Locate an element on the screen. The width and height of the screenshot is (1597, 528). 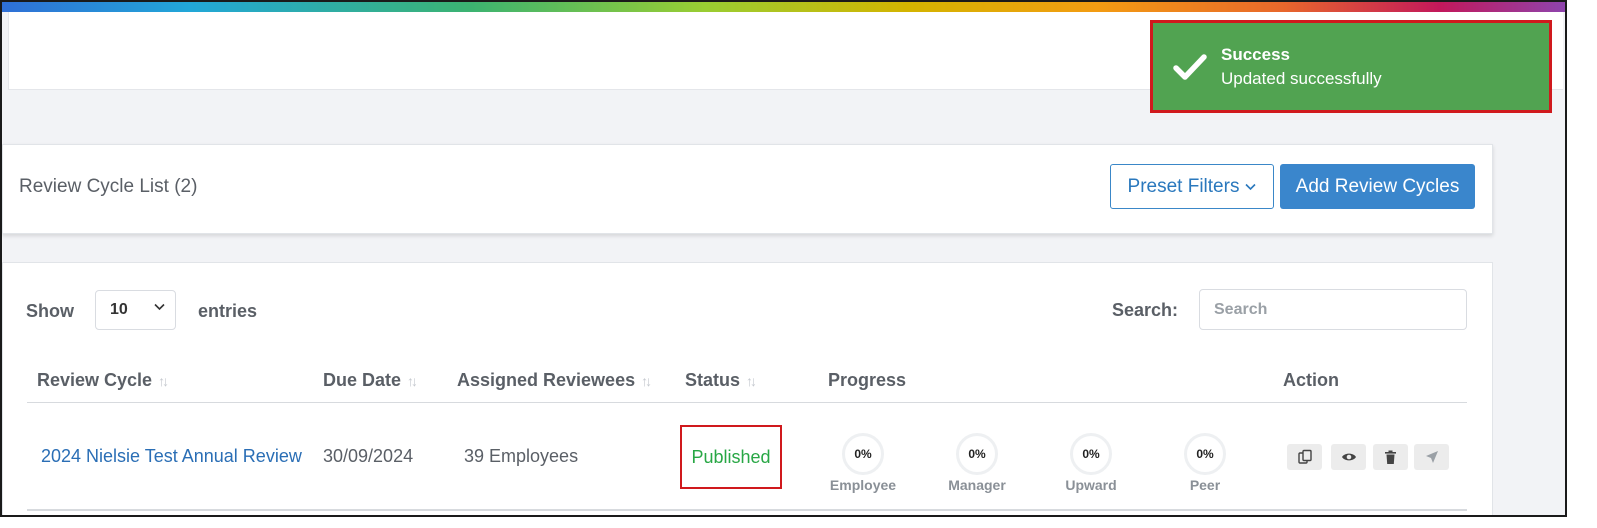
progress-upward: 0% Upward is located at coordinates (1091, 463).